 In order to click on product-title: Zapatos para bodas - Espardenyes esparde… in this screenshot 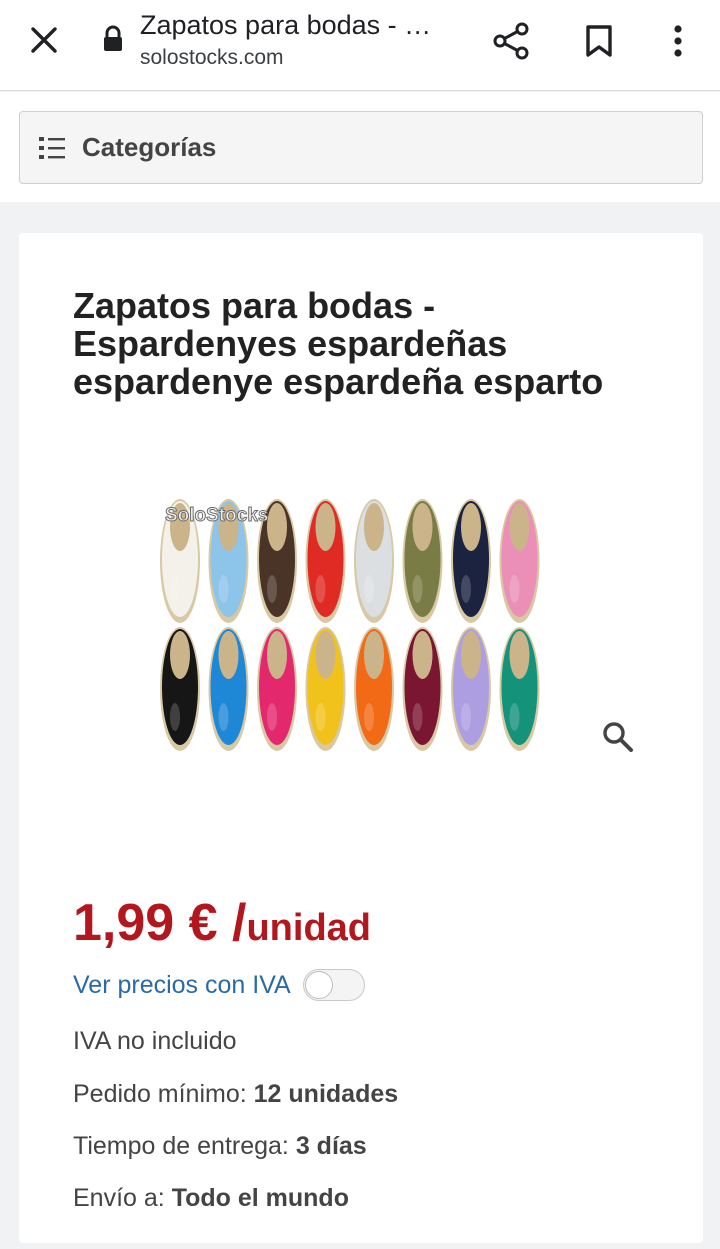, I will do `click(338, 343)`.